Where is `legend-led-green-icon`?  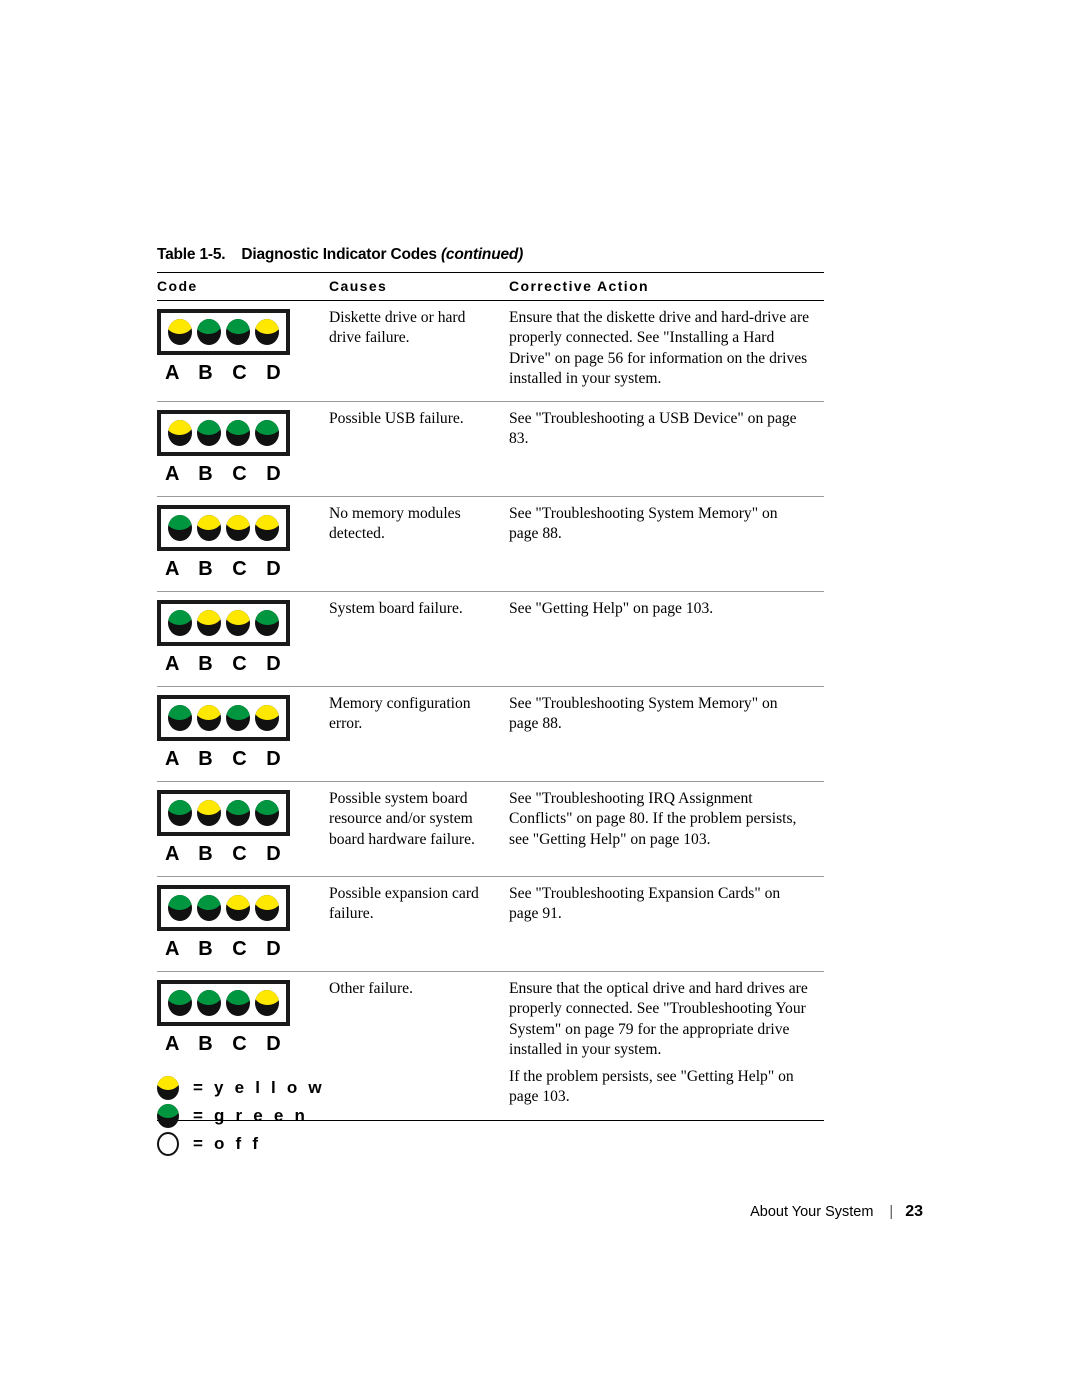 legend-led-green-icon is located at coordinates (168, 1116).